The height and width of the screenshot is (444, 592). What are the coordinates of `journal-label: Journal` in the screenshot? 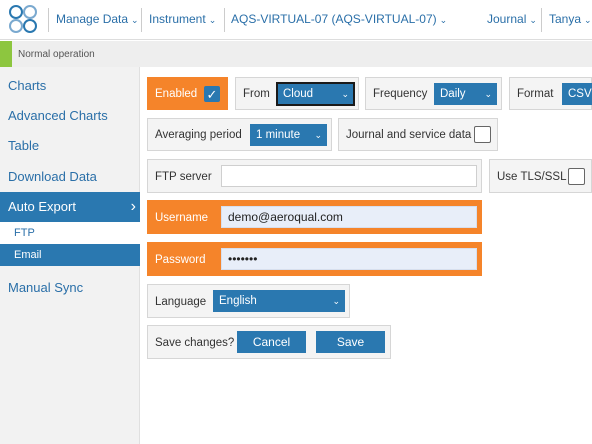 It's located at (507, 19).